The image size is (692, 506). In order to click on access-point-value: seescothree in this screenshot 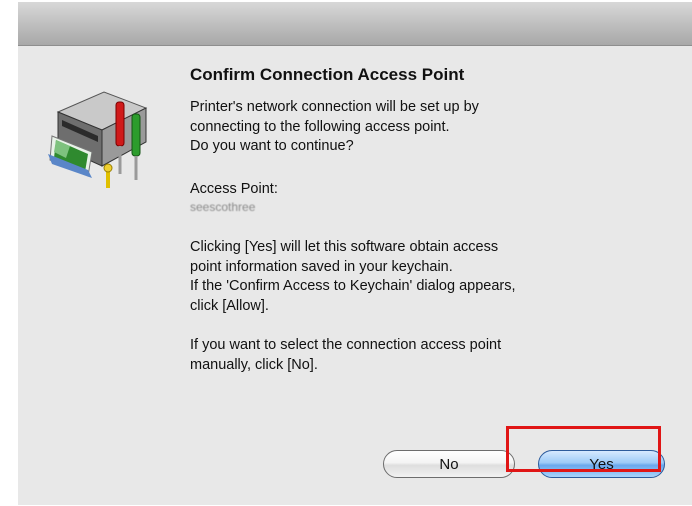, I will do `click(223, 207)`.